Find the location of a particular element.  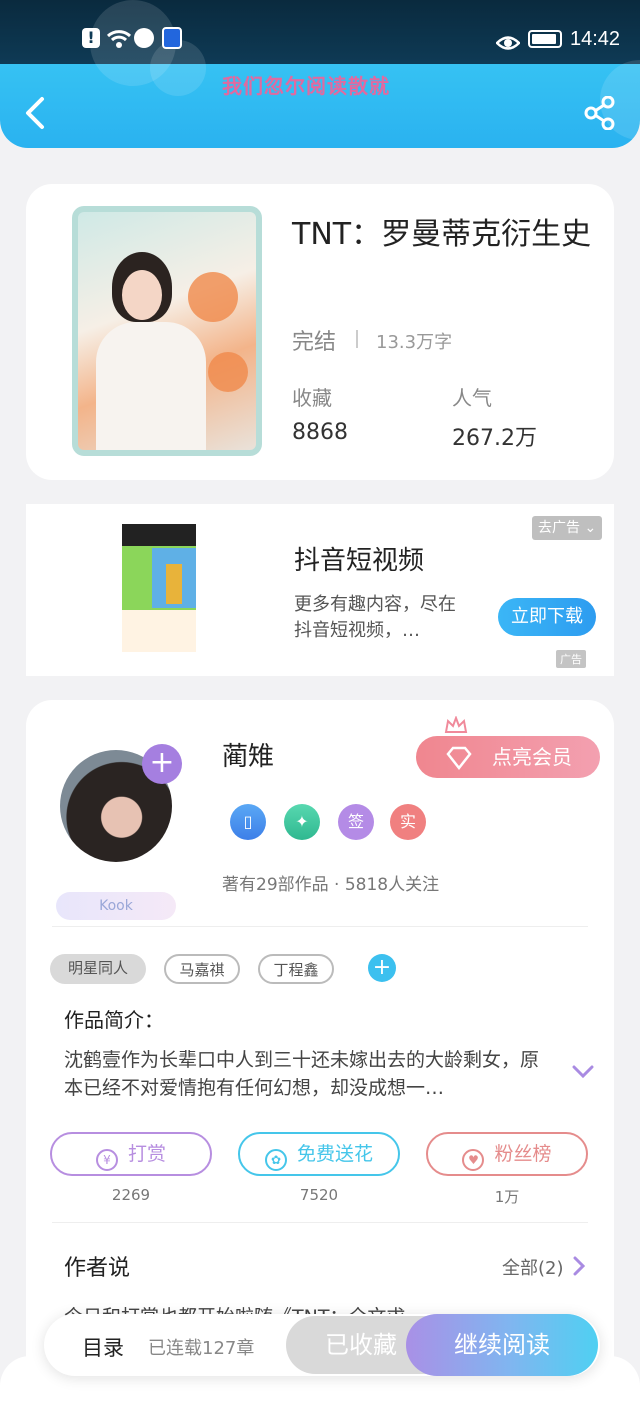

chevron-right-icon is located at coordinates (579, 1266).